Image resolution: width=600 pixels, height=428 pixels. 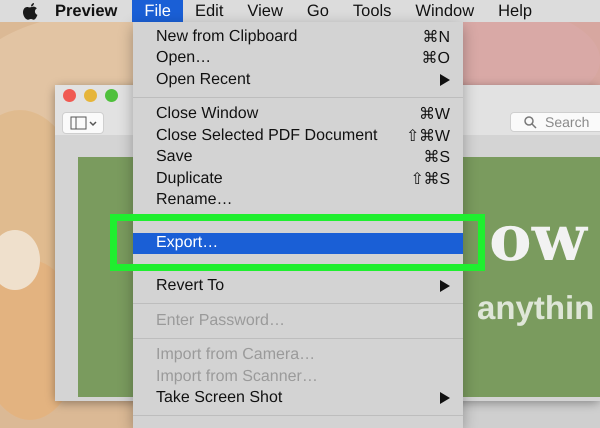 What do you see at coordinates (436, 158) in the screenshot?
I see `shortcut-label: ⌘S` at bounding box center [436, 158].